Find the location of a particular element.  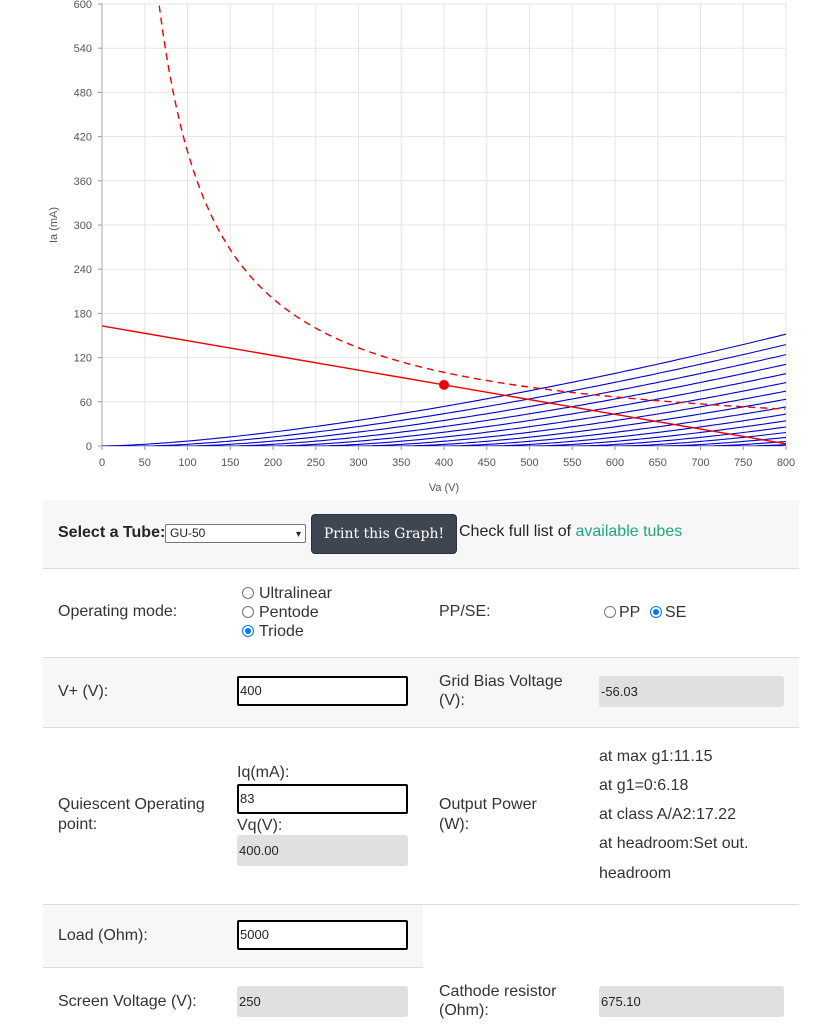

chevron-down-icon: ▾ is located at coordinates (298, 534).